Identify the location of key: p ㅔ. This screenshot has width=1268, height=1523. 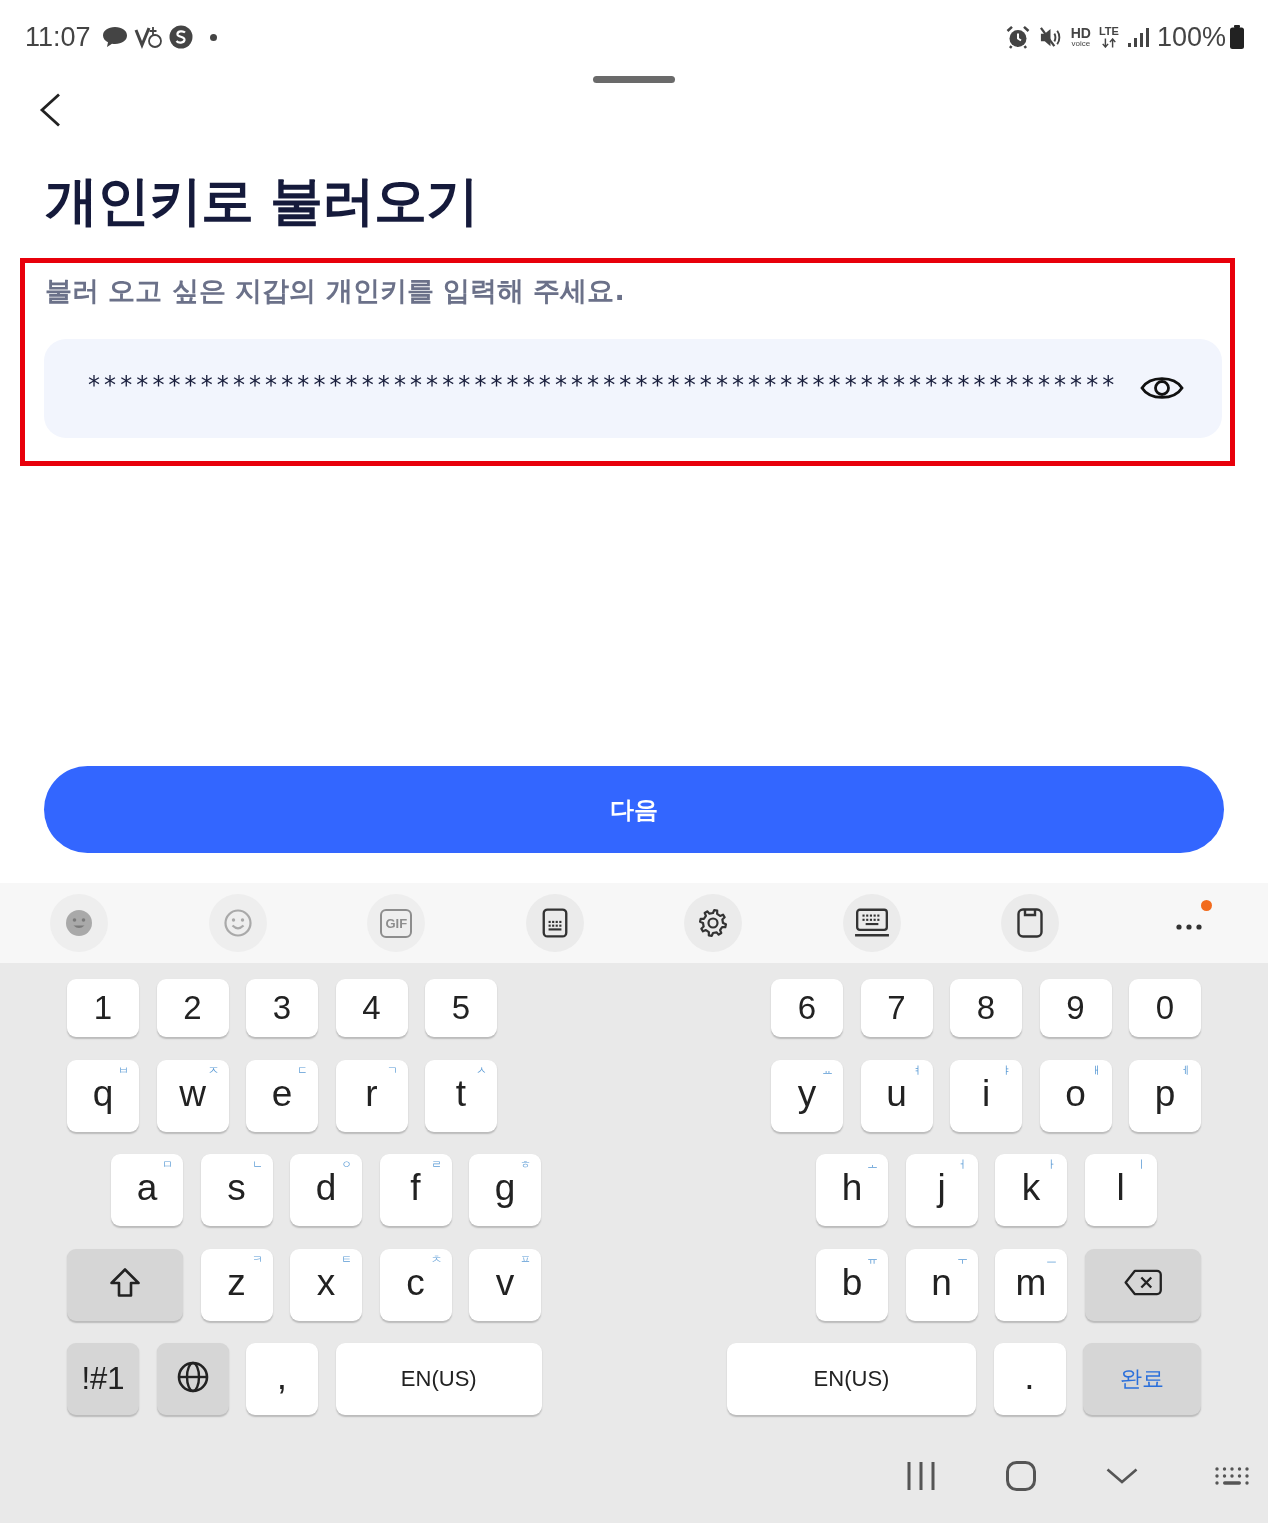
(1165, 1095).